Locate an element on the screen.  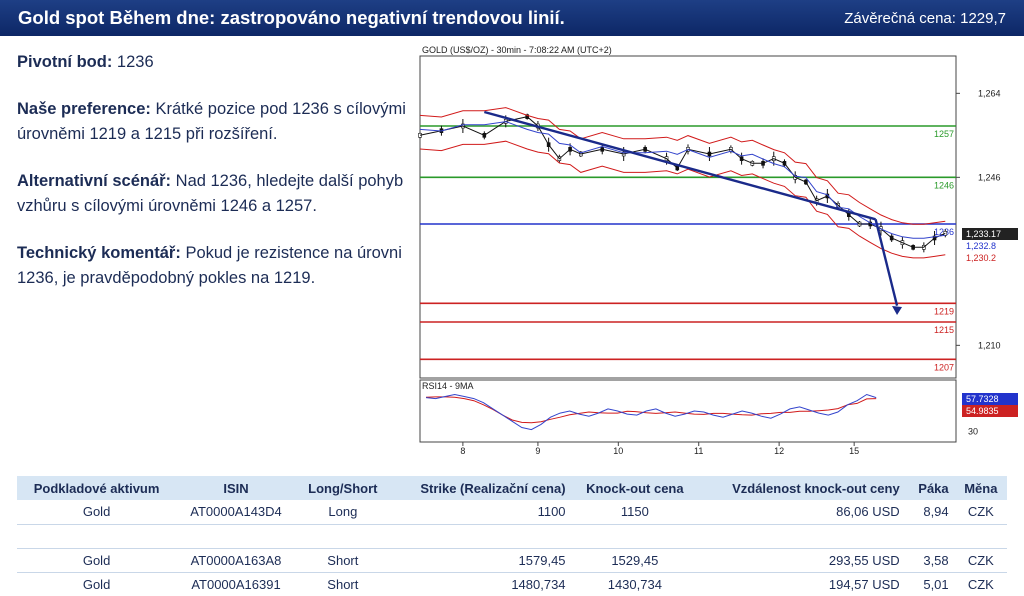
spacer-cell is located at coordinates (512, 536).